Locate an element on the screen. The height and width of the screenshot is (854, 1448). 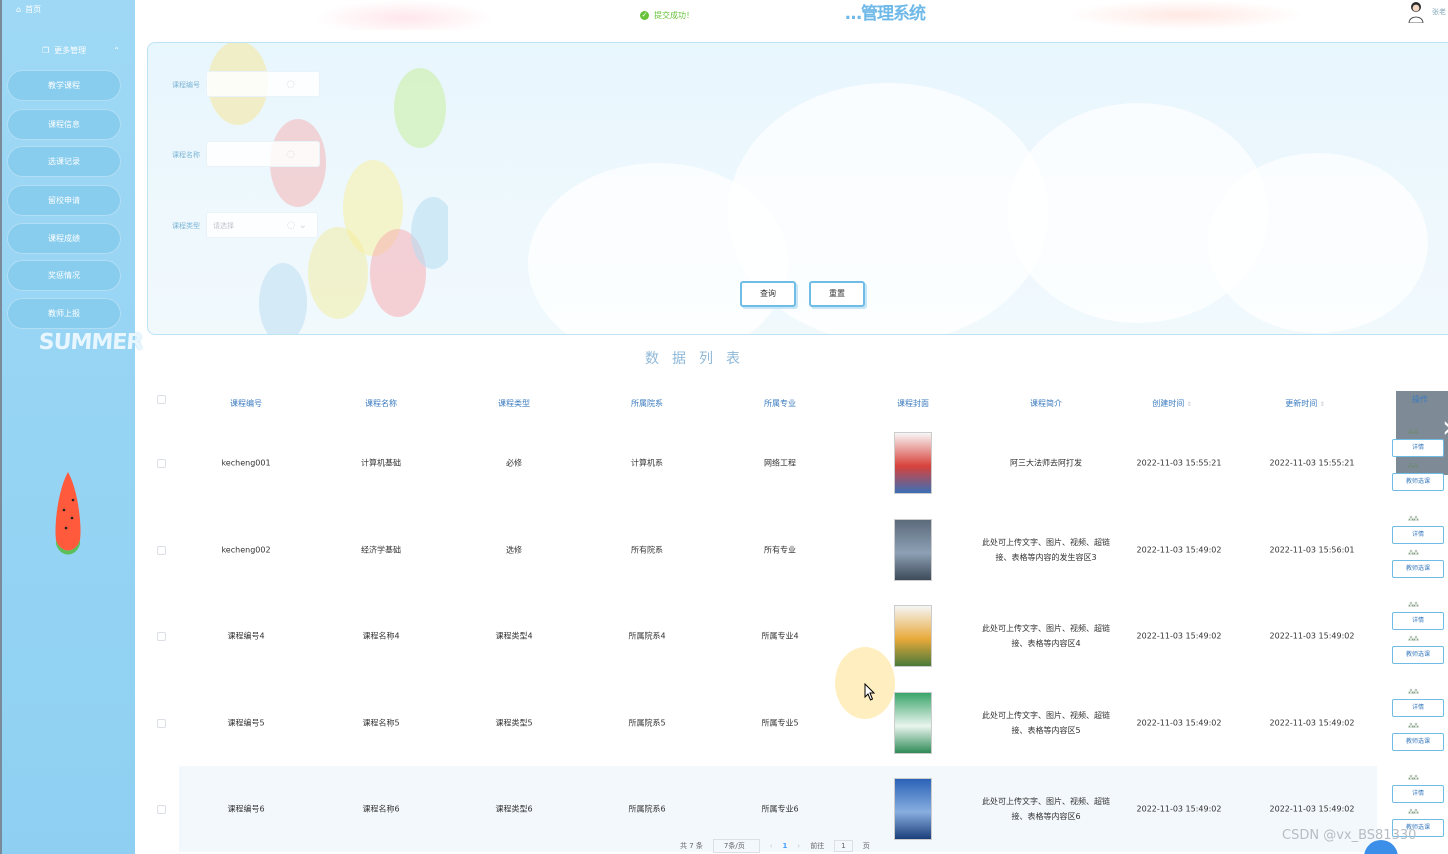
col-major: 所属专业 is located at coordinates (780, 403).